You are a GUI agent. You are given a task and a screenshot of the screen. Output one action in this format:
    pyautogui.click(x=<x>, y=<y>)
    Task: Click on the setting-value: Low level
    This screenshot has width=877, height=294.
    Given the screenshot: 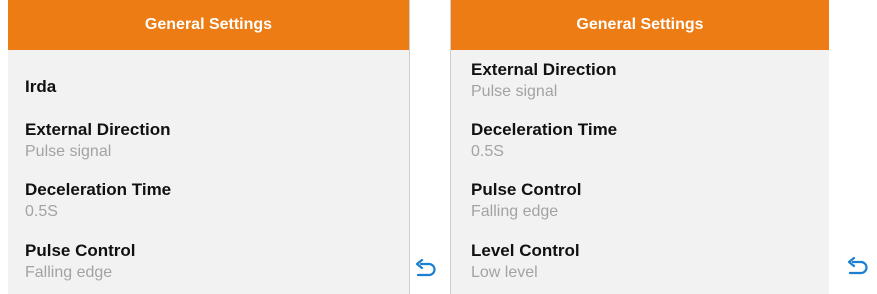 What is the action you would take?
    pyautogui.click(x=504, y=272)
    